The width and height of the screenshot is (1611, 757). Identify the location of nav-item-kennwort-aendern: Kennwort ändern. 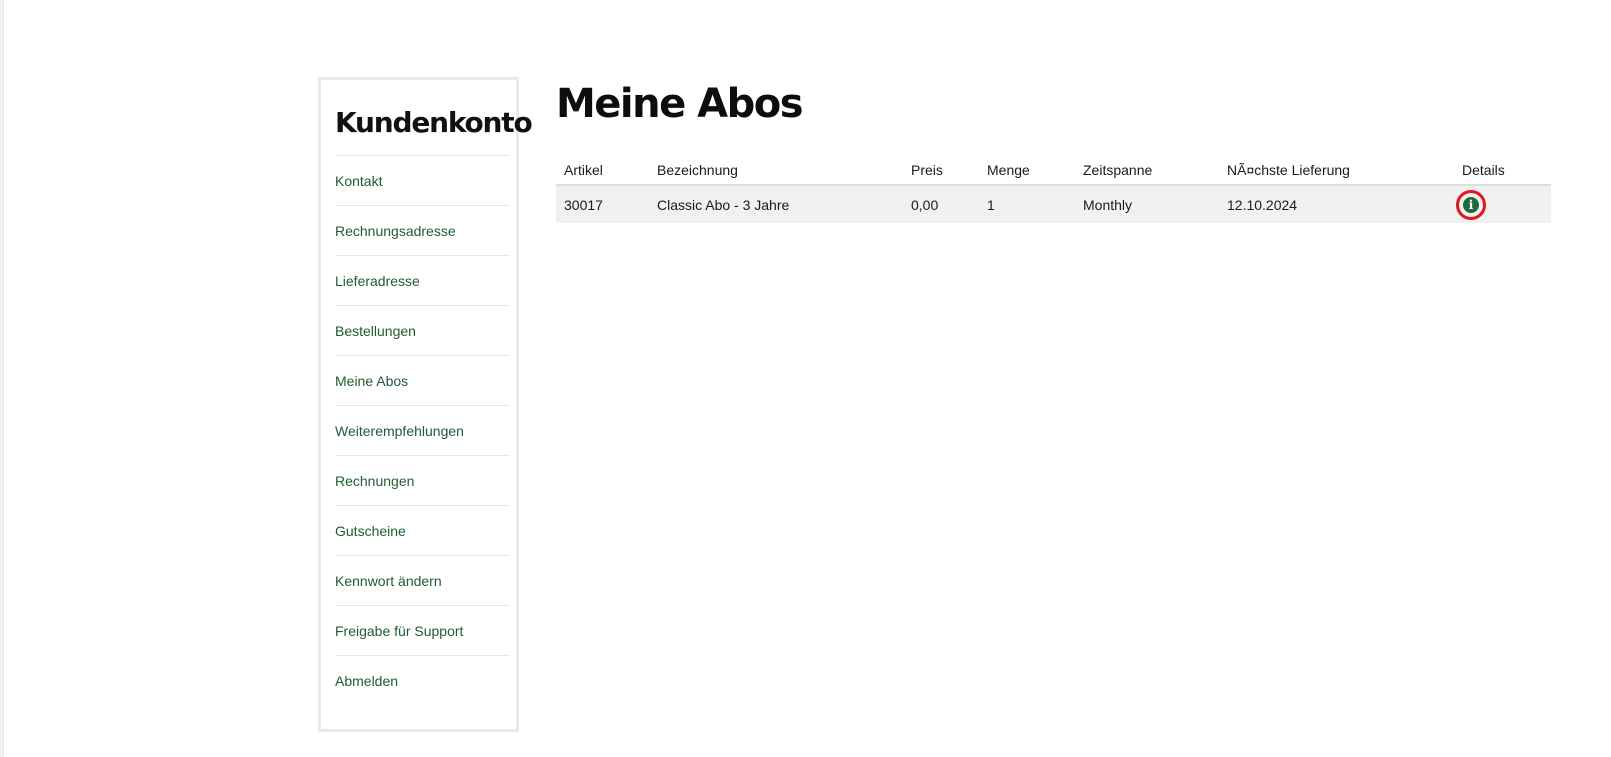
(422, 580).